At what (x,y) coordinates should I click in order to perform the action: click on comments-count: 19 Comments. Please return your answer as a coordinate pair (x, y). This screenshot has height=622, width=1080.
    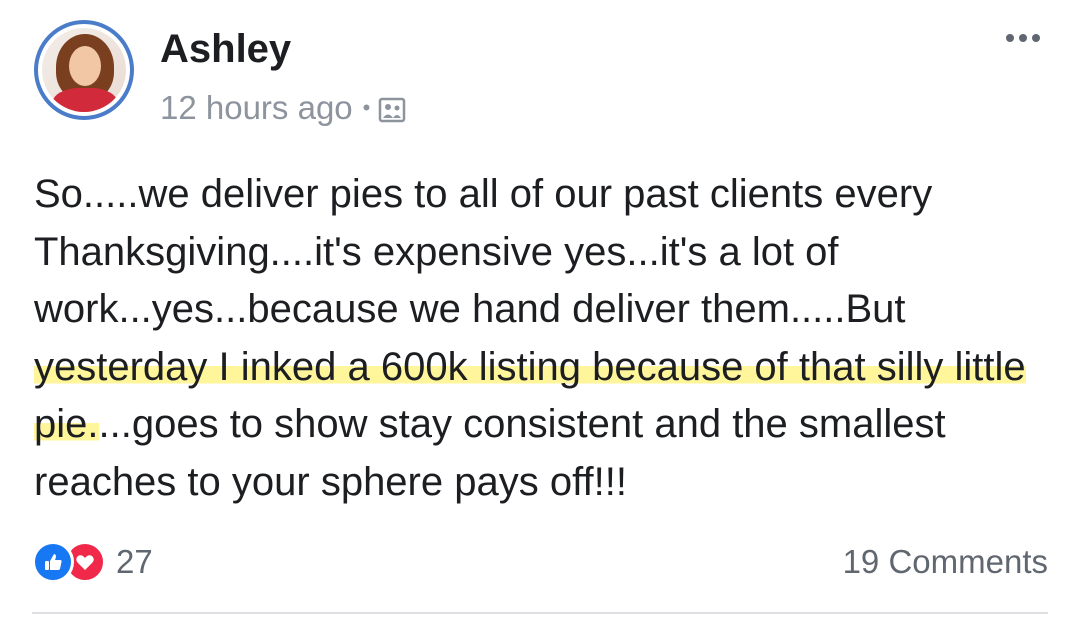
    Looking at the image, I should click on (945, 562).